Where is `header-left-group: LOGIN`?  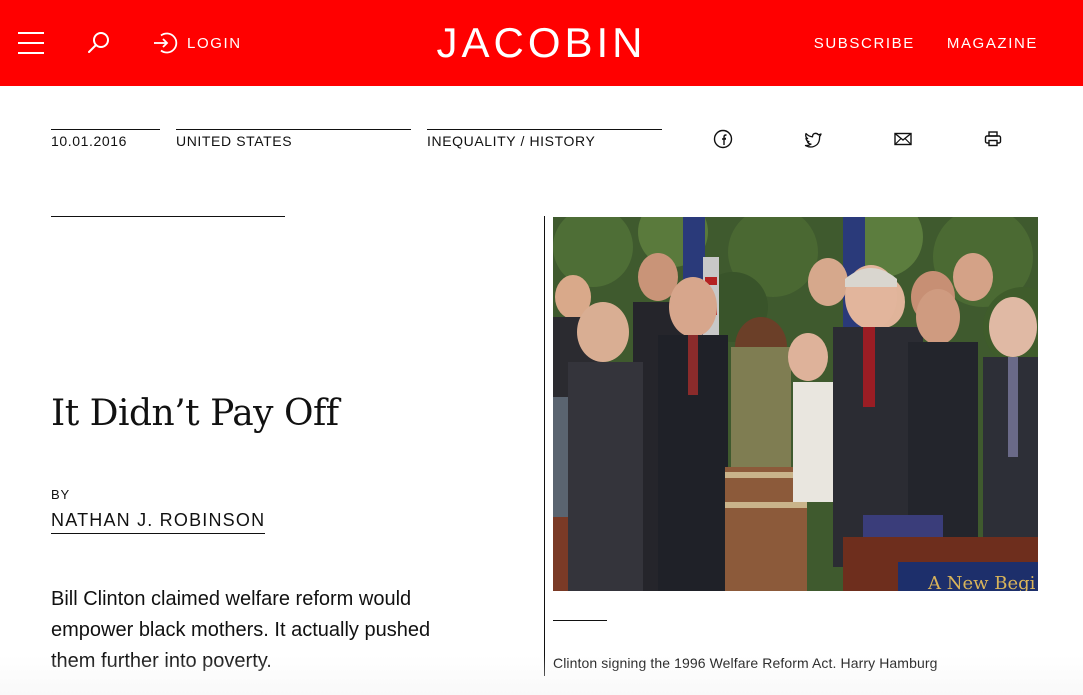 header-left-group: LOGIN is located at coordinates (130, 43).